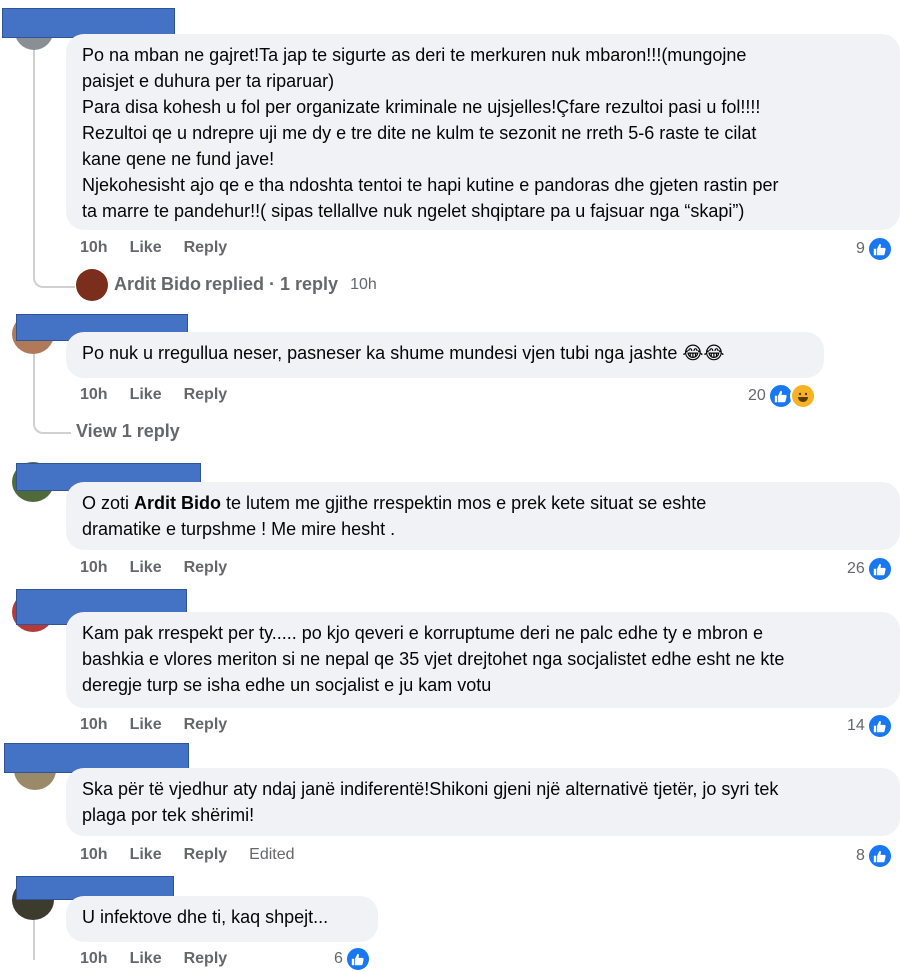 Image resolution: width=900 pixels, height=972 pixels. Describe the element at coordinates (856, 725) in the screenshot. I see `reaction-count: 14` at that location.